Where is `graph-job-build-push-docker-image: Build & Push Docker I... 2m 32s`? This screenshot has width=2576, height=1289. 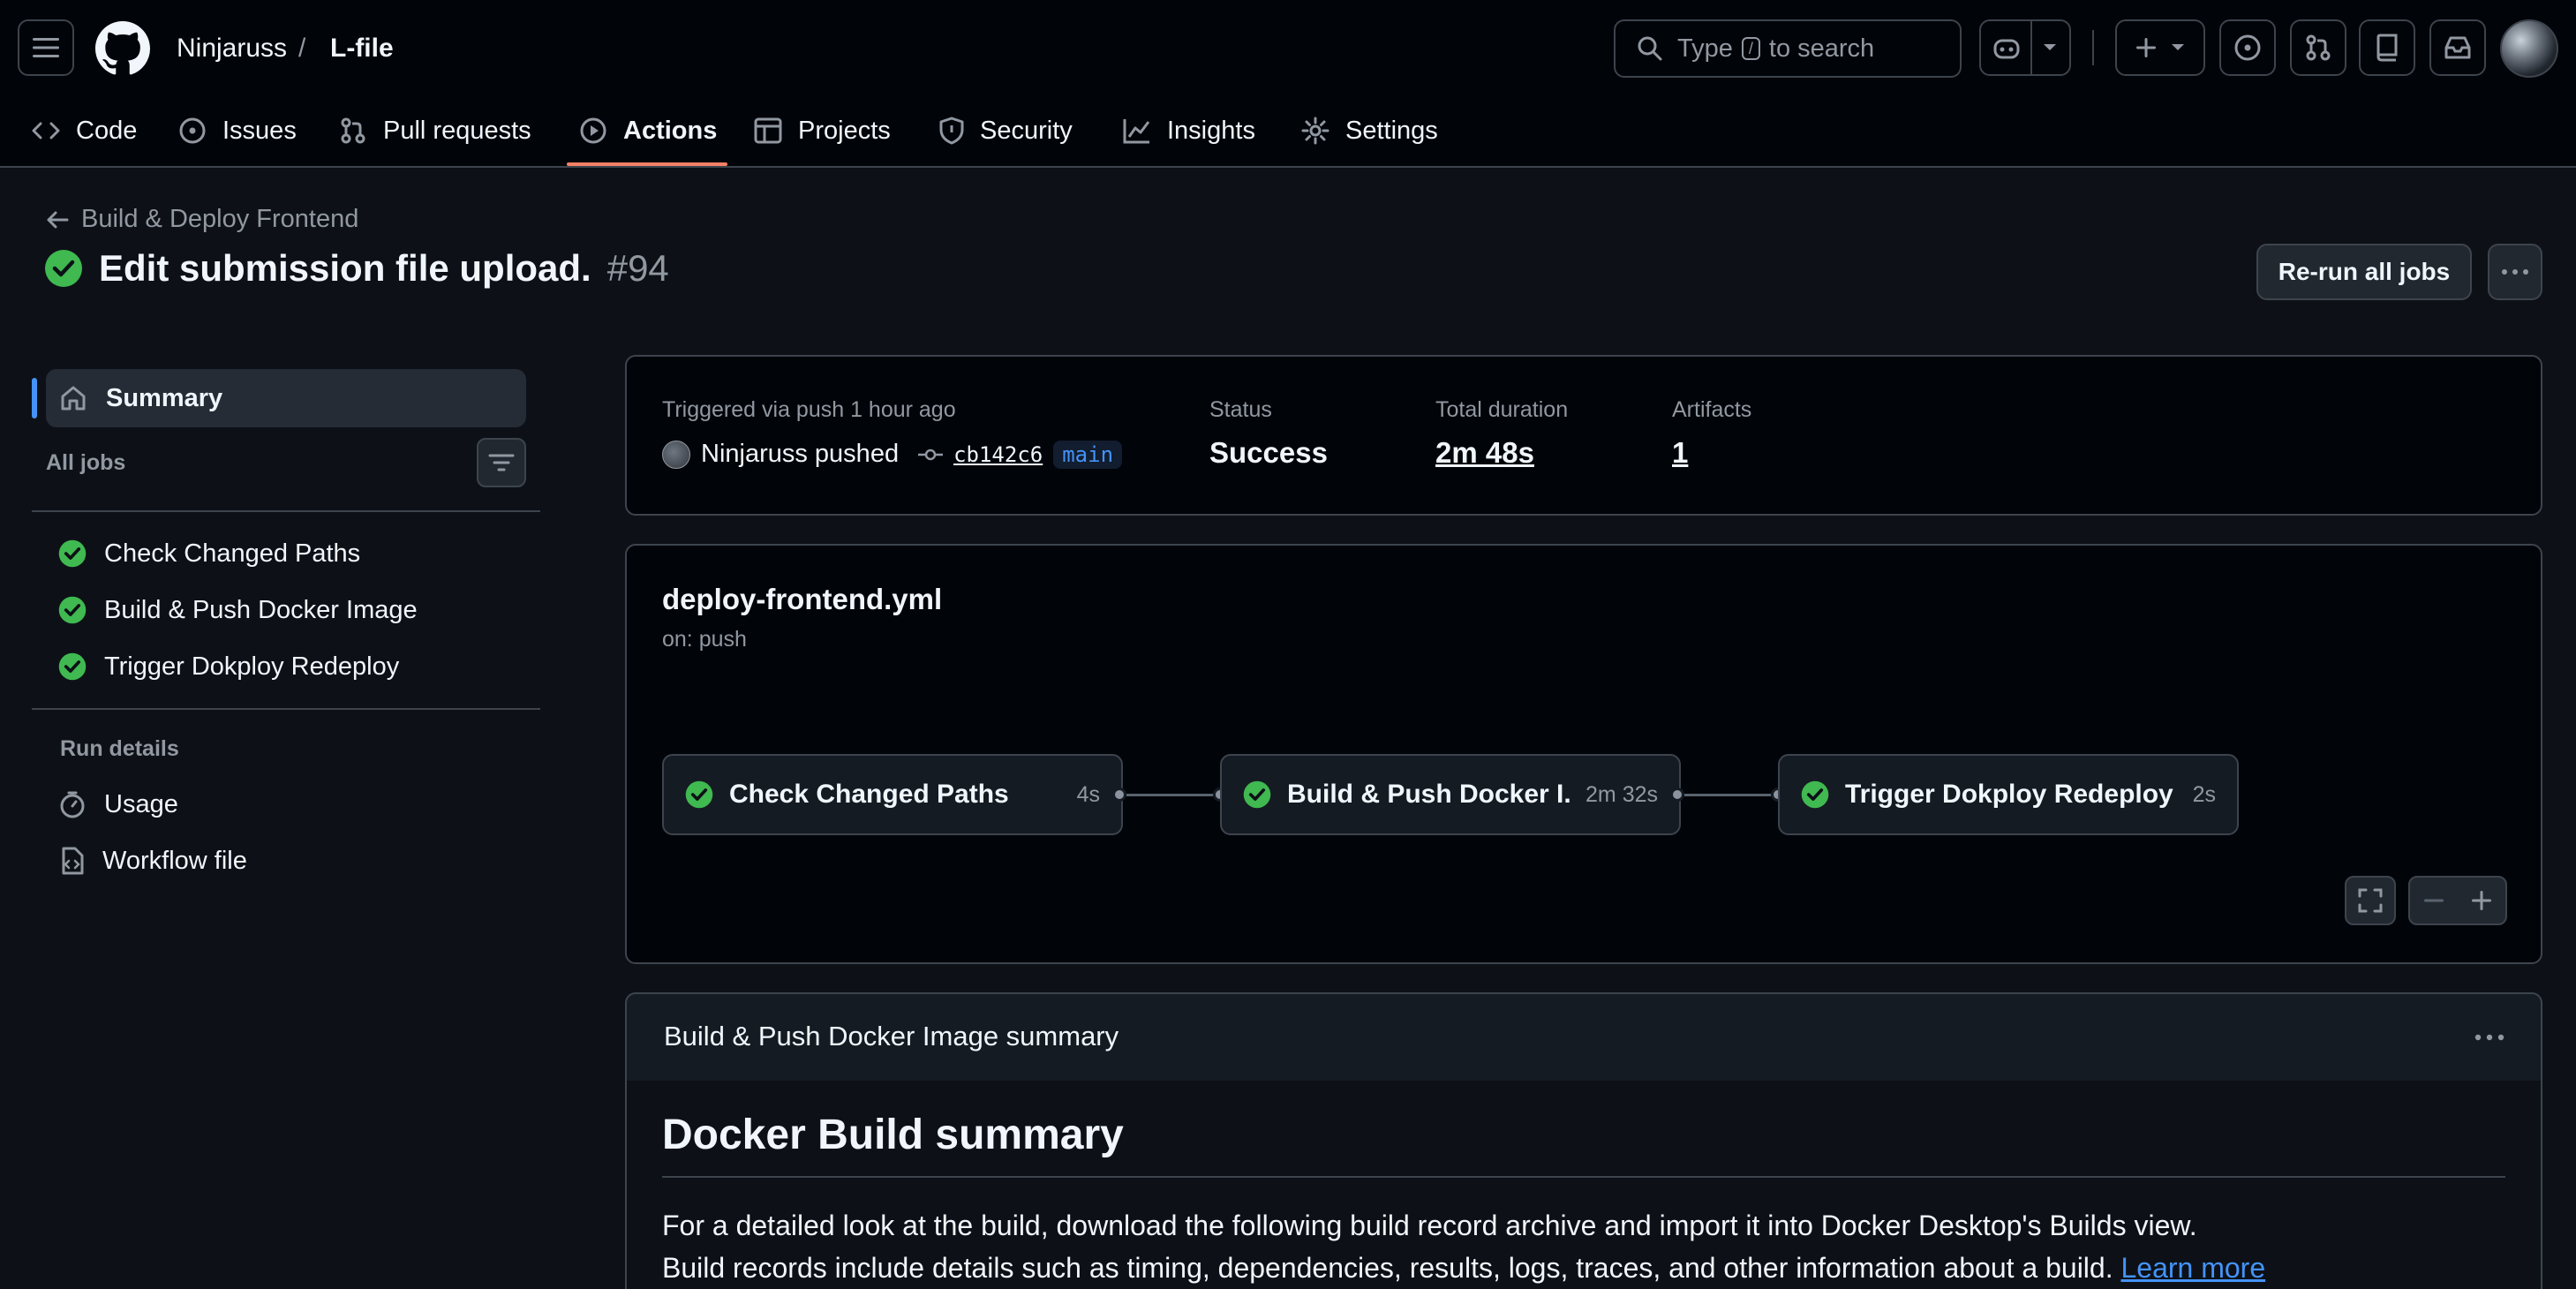
graph-job-build-push-docker-image: Build & Push Docker I... 2m 32s is located at coordinates (1451, 794).